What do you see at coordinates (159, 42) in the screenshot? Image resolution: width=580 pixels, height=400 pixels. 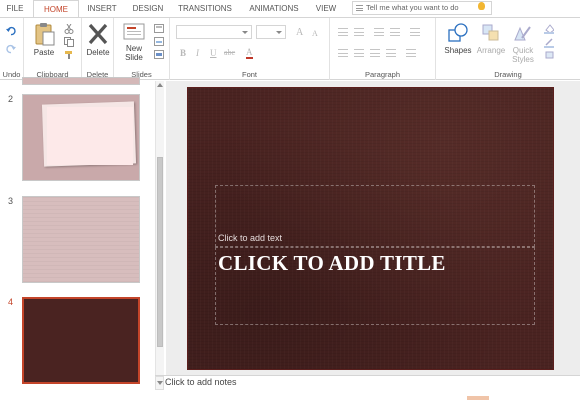 I see `reset-icon` at bounding box center [159, 42].